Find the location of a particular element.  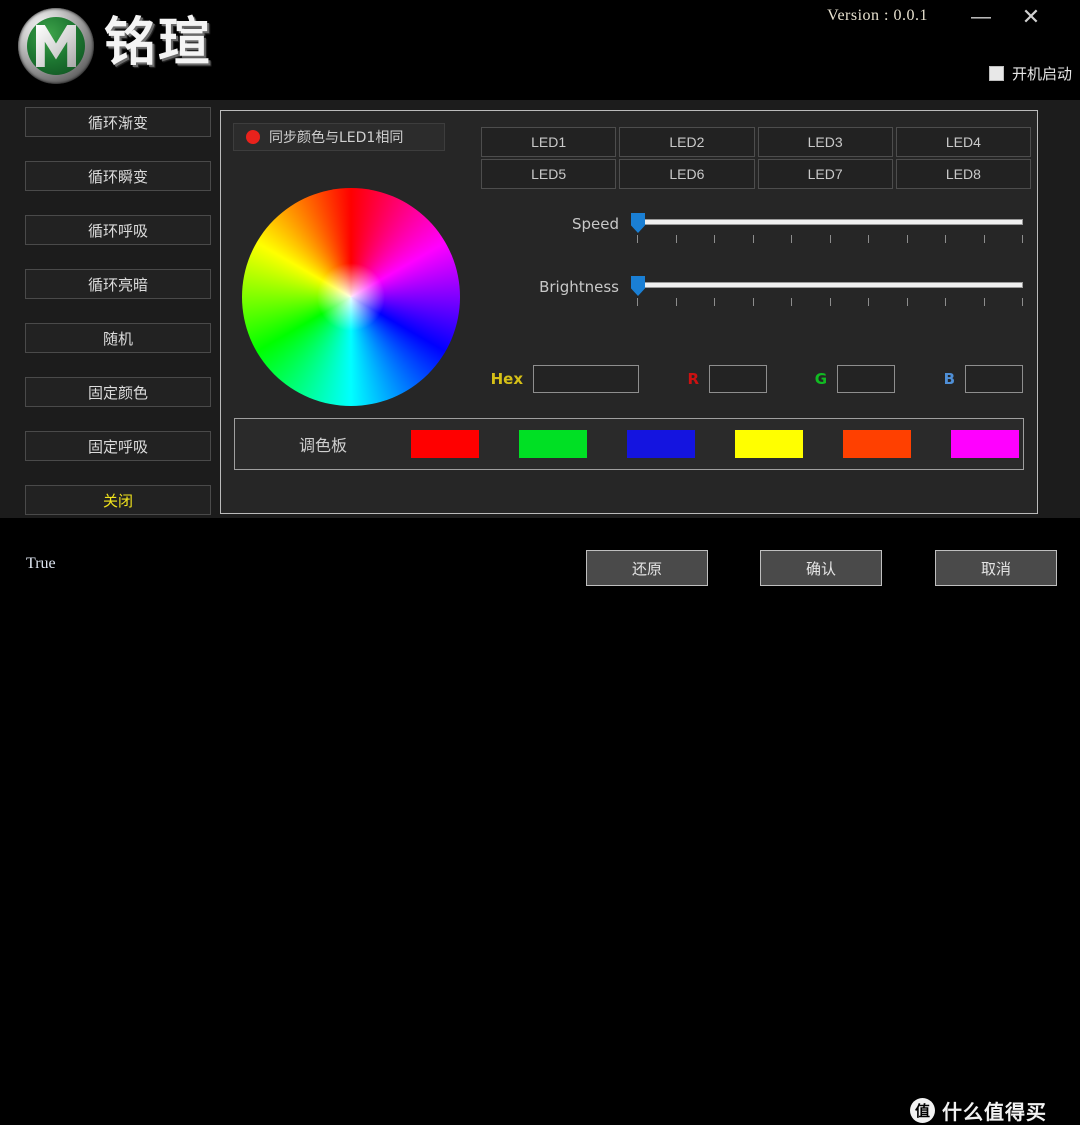

mode-sidebar: 循环渐变循环瞬变循环呼吸循环亮暗随机固定颜色固定呼吸关闭 is located at coordinates (106, 309).